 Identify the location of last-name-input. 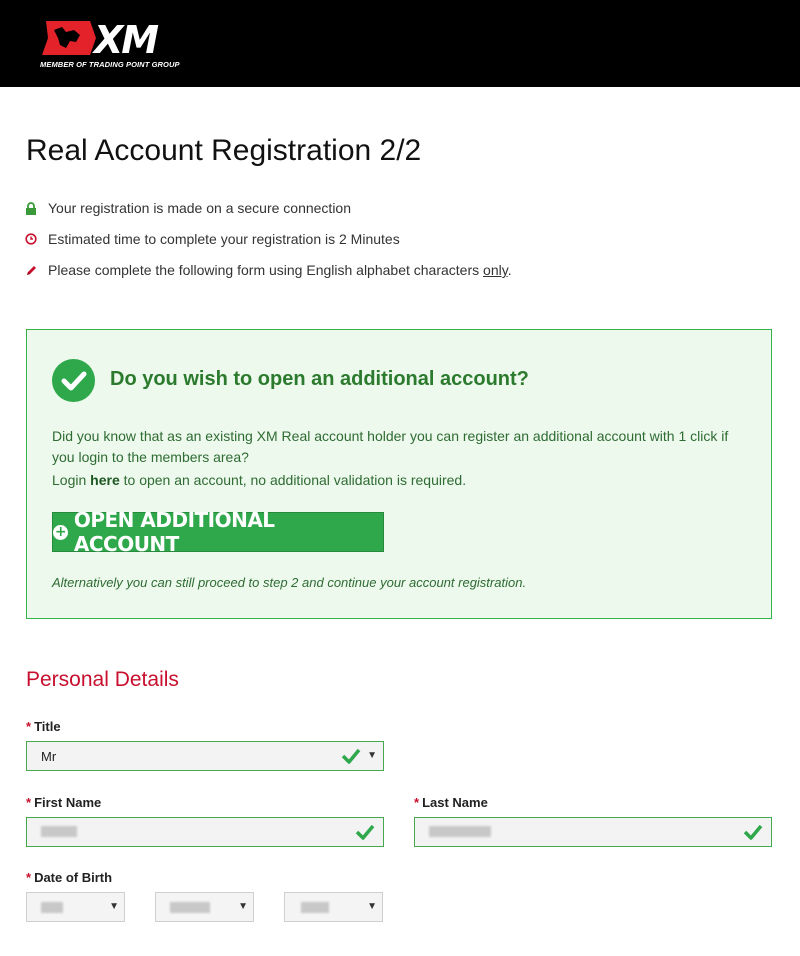
(593, 832).